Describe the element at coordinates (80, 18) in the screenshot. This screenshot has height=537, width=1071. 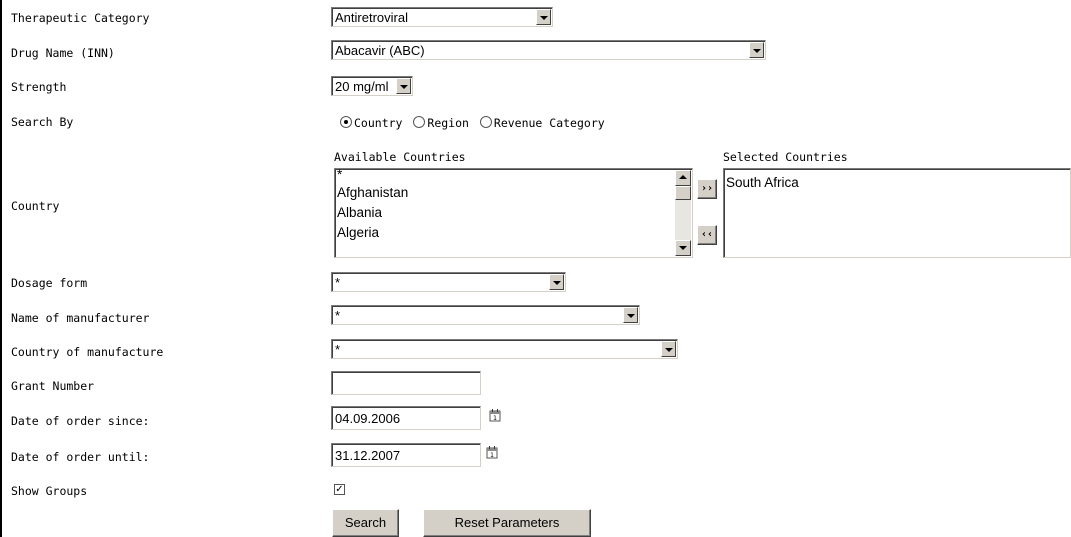
I see `label-therapeutic-category: Therapeutic Category` at that location.